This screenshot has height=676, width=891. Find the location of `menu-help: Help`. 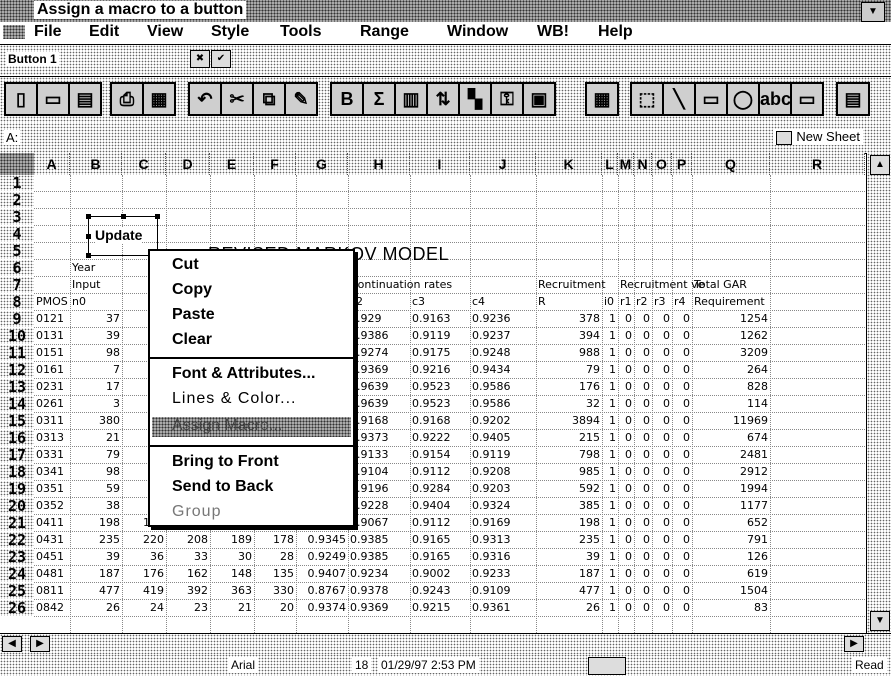

menu-help: Help is located at coordinates (615, 32).